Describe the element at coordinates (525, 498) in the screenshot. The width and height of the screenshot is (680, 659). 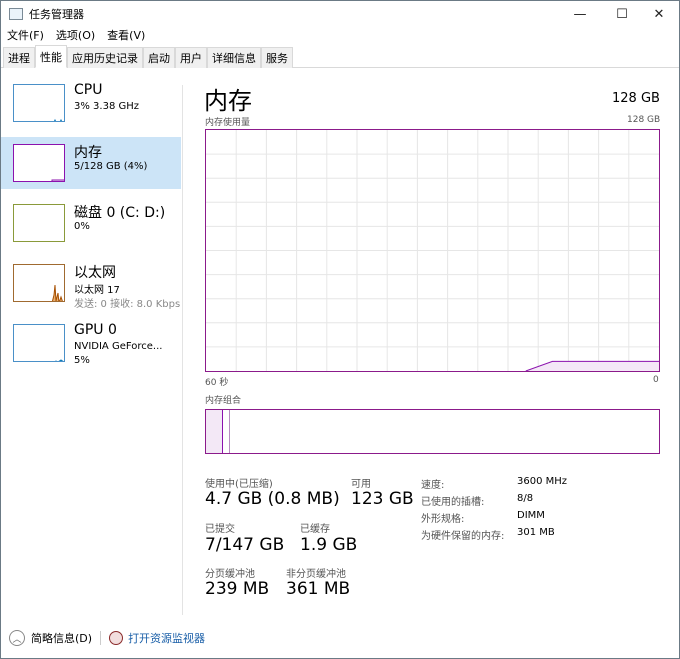
I see `slots-value: 8/8` at that location.